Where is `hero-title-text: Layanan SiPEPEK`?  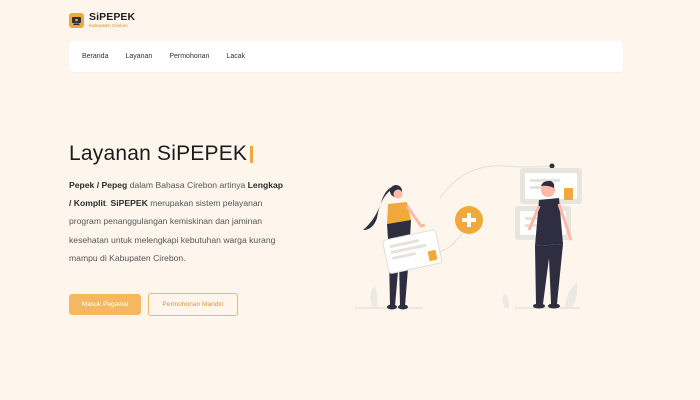 hero-title-text: Layanan SiPEPEK is located at coordinates (158, 153).